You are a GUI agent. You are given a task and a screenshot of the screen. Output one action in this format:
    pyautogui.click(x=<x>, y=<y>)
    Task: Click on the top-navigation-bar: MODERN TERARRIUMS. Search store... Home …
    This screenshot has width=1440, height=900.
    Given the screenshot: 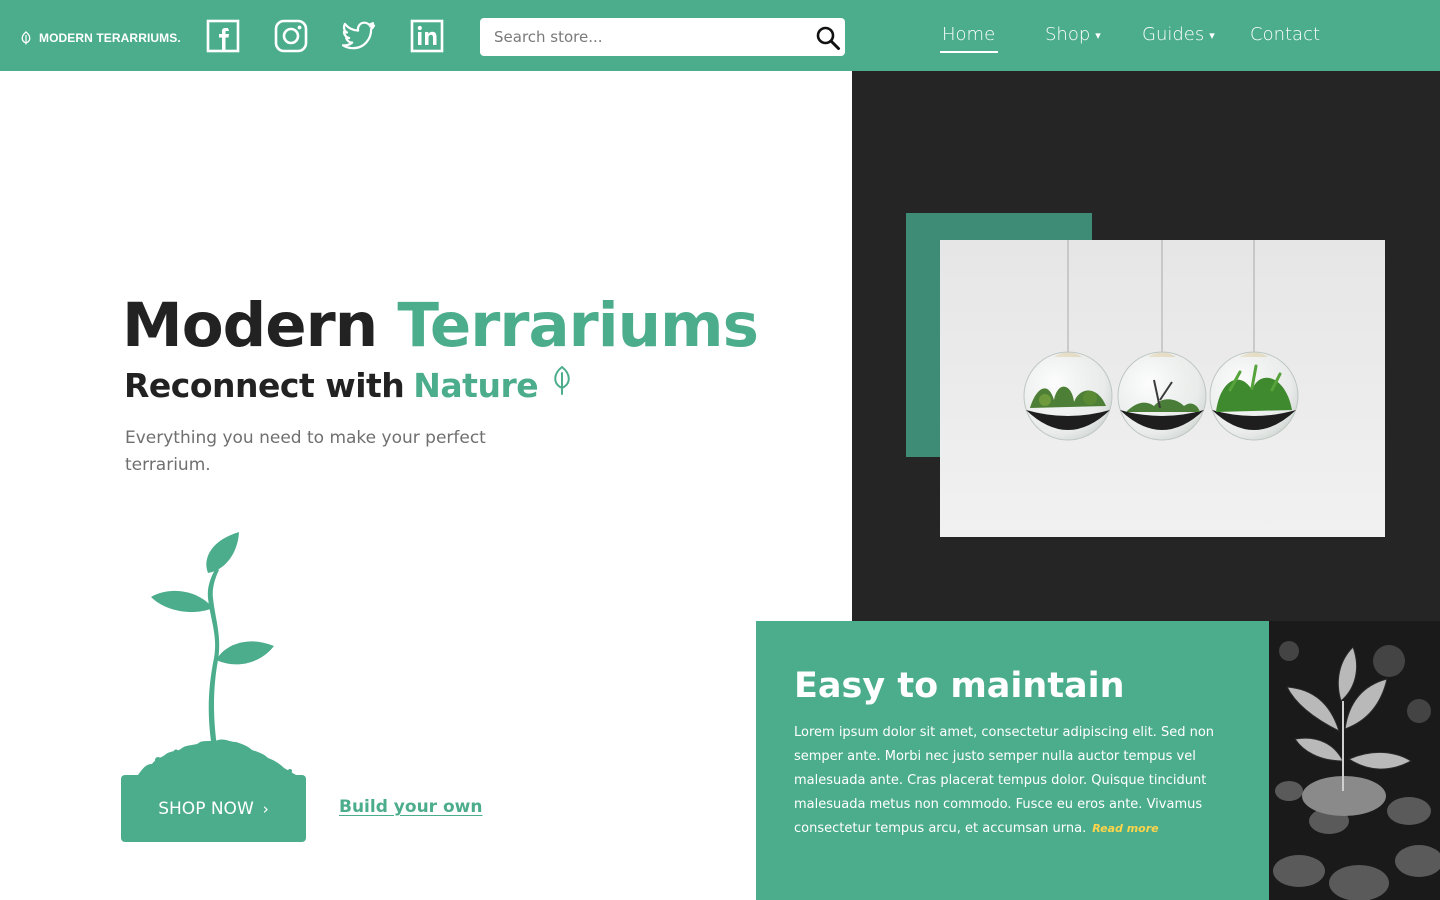 What is the action you would take?
    pyautogui.click(x=720, y=35)
    